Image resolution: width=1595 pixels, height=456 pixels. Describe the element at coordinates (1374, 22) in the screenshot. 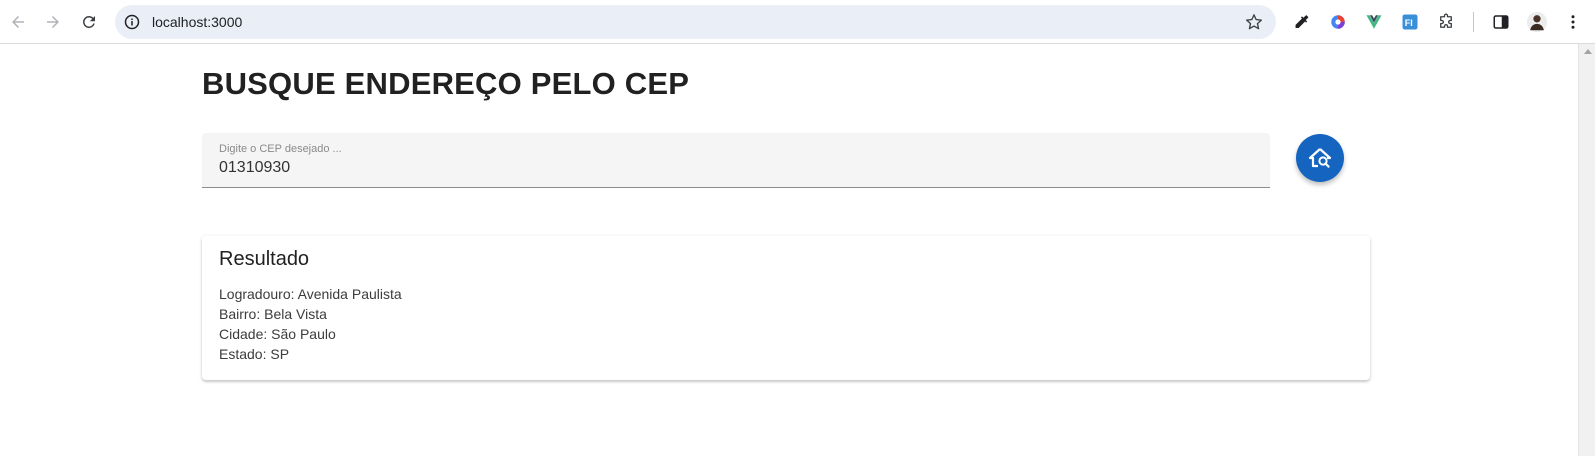

I see `vue-devtools-icon` at that location.